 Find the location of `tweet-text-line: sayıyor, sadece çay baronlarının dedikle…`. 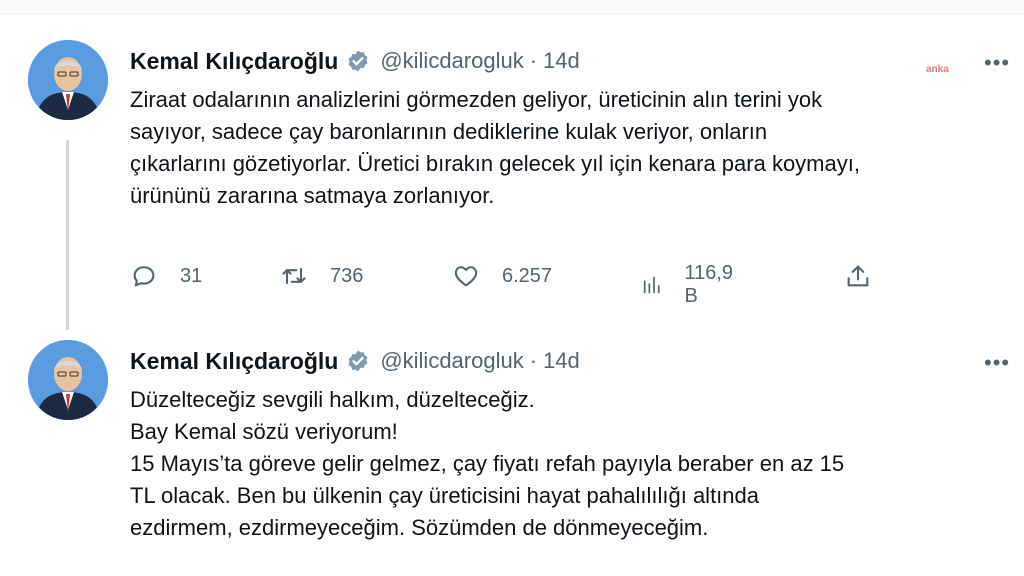

tweet-text-line: sayıyor, sadece çay baronlarının dedikle… is located at coordinates (449, 131).